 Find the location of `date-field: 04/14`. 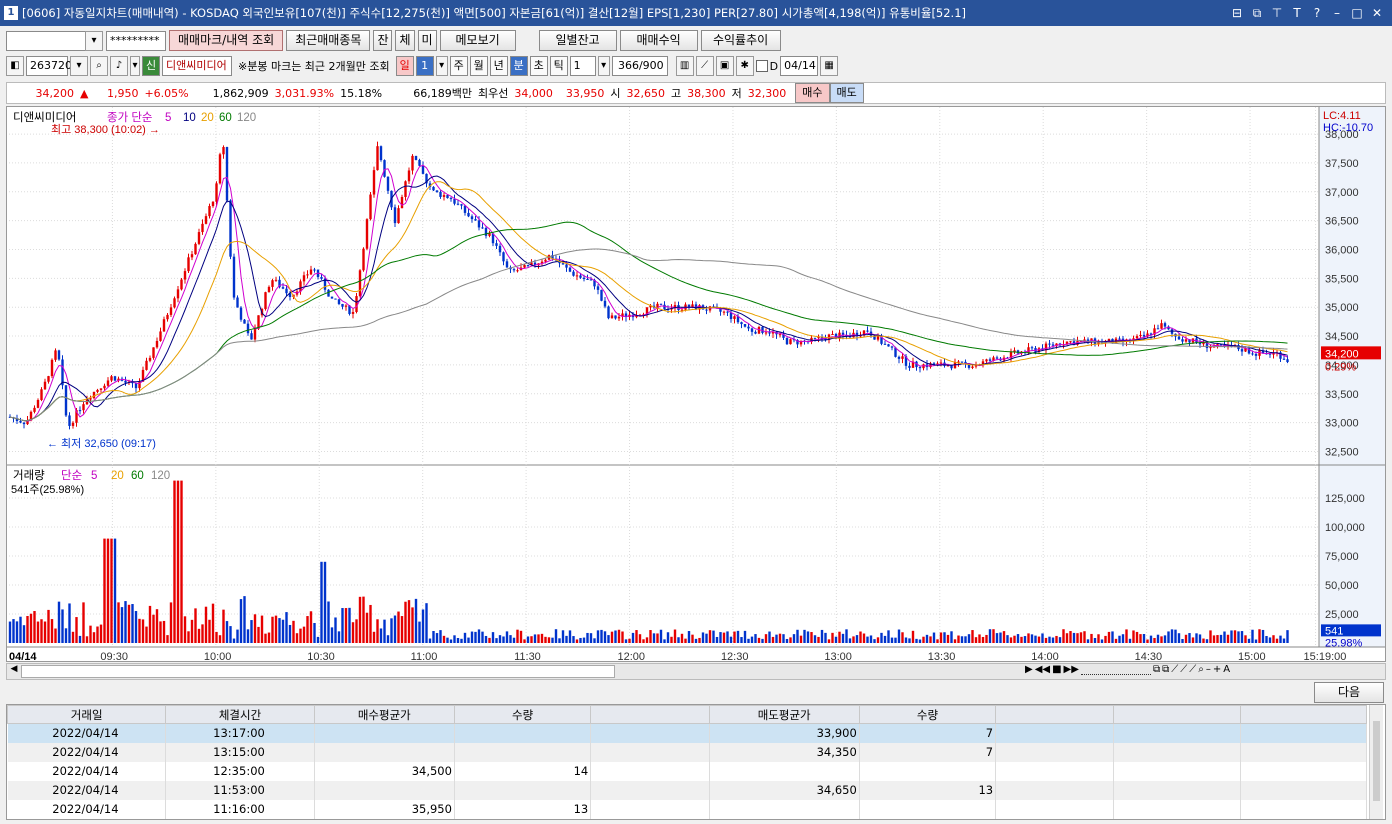

date-field: 04/14 is located at coordinates (799, 66).